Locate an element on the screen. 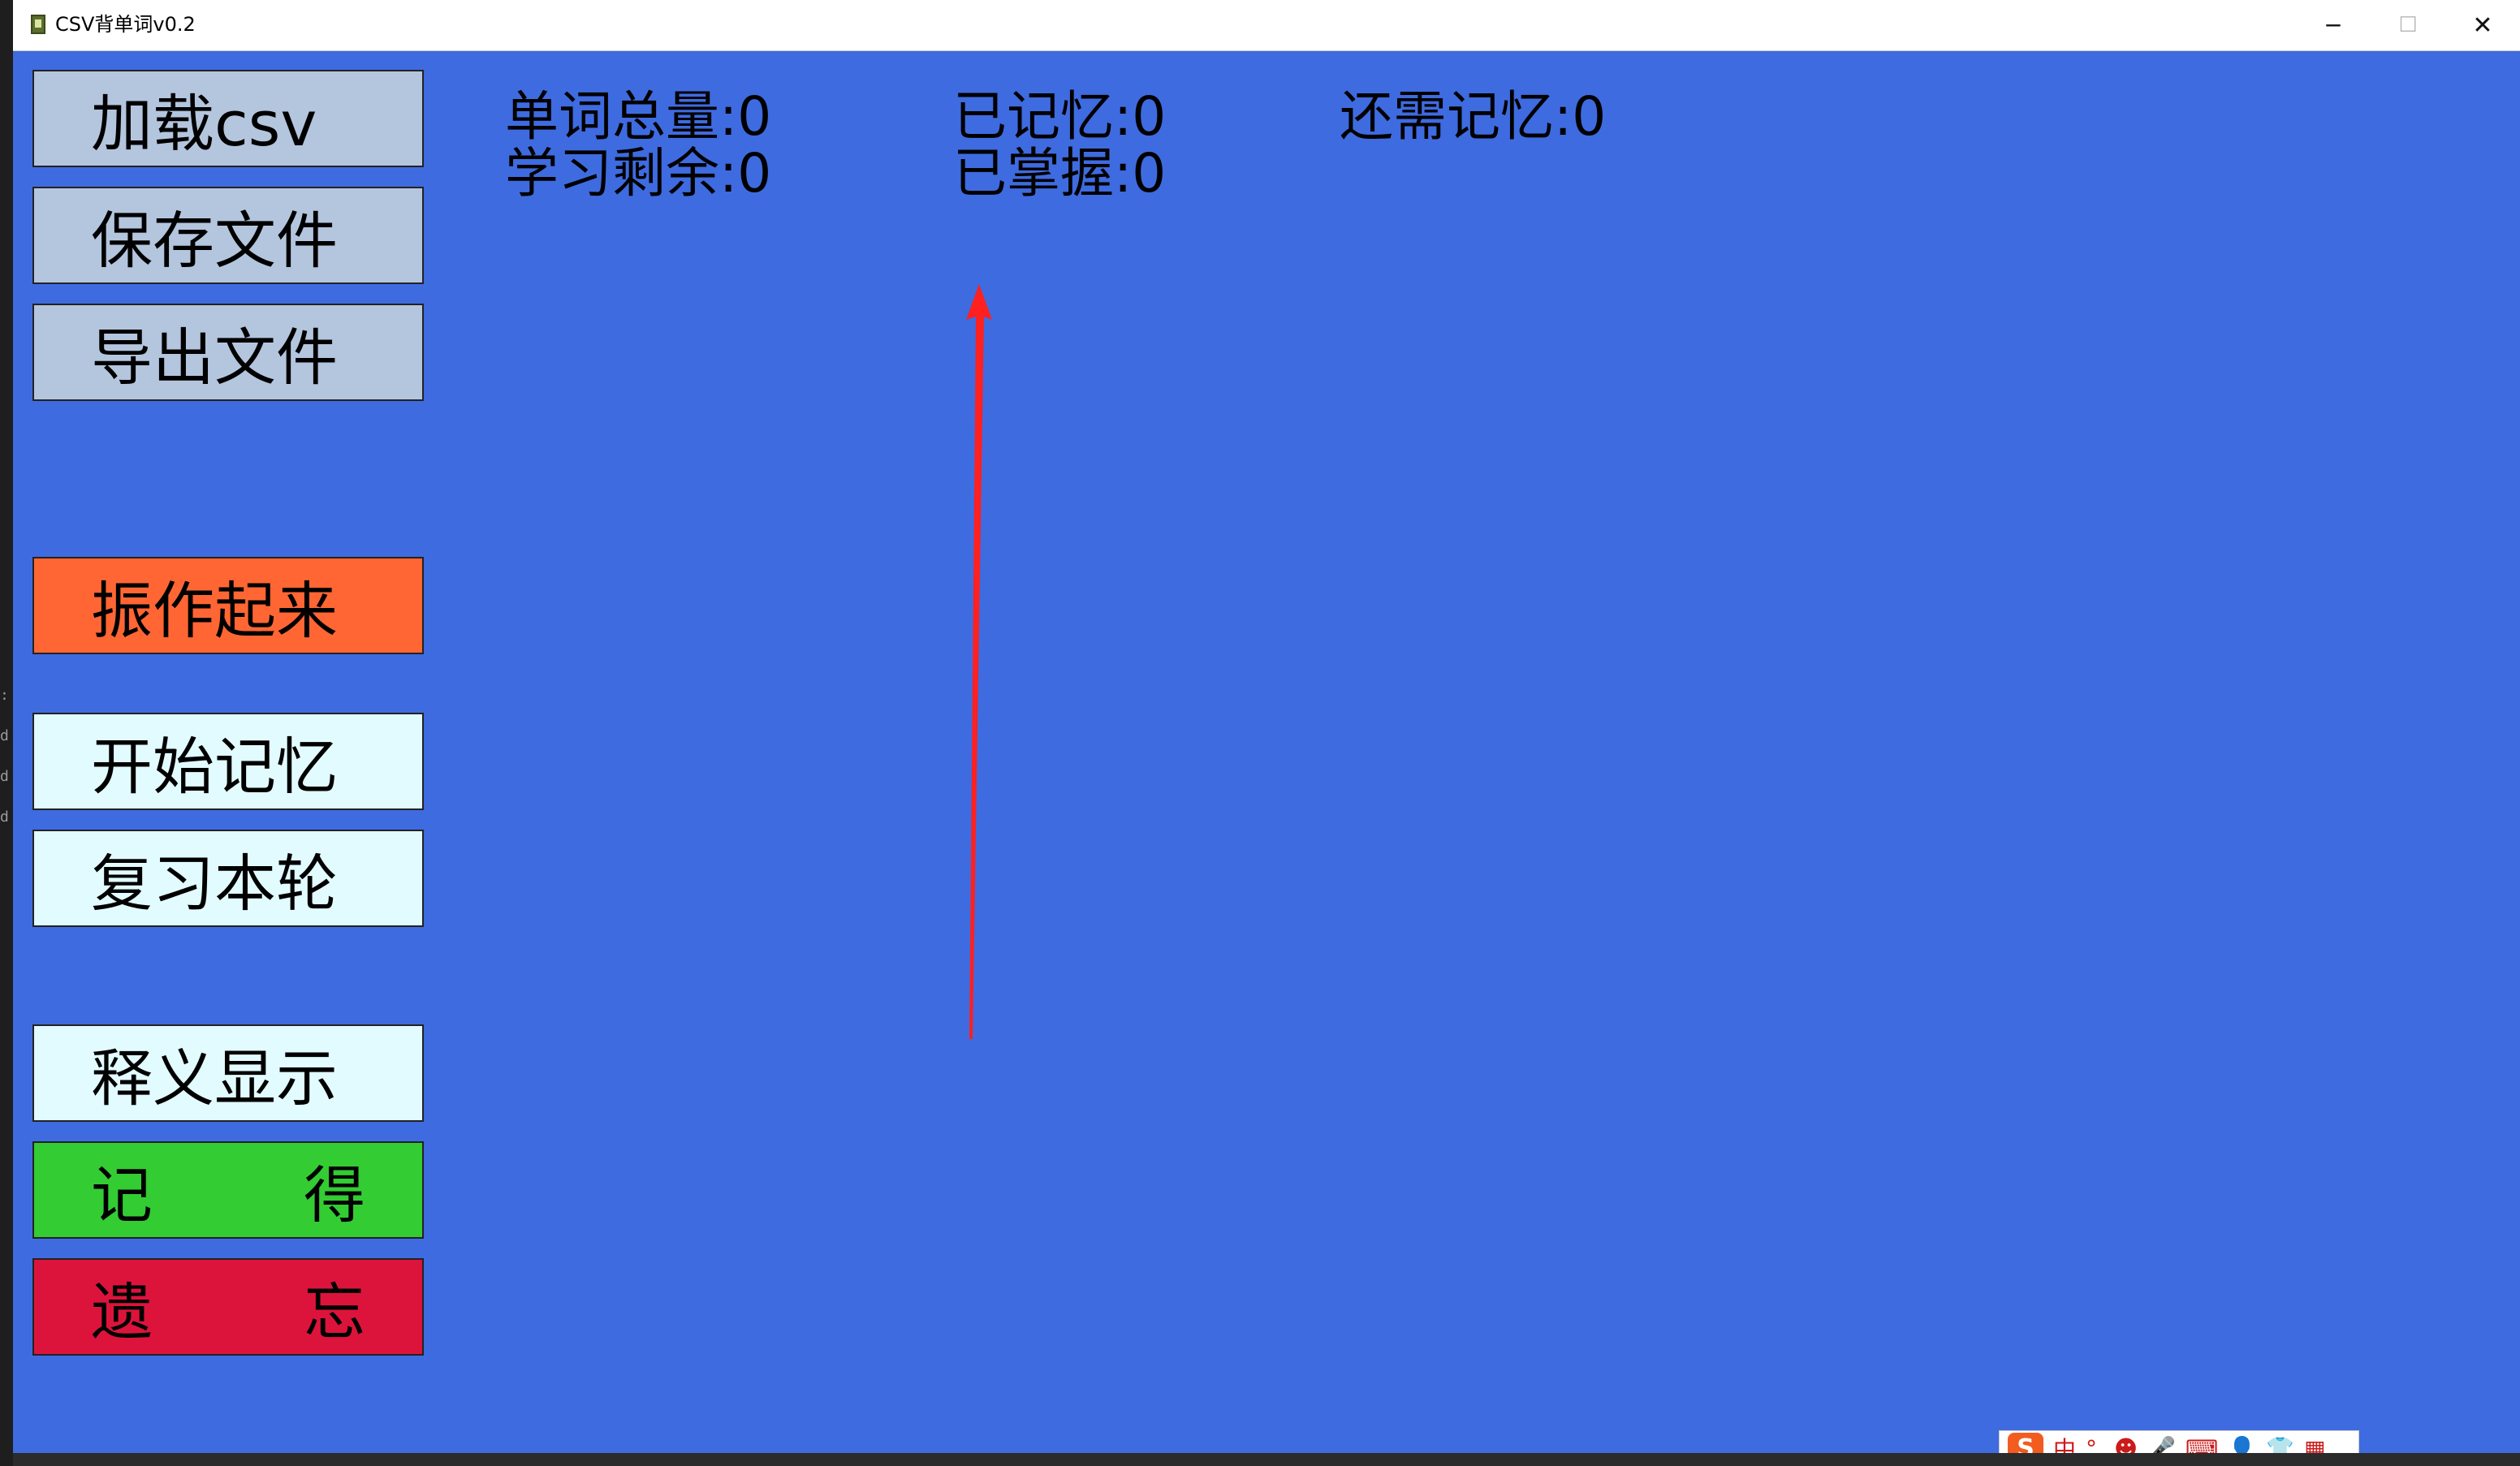 This screenshot has width=2520, height=1466. forget-label-left: 遗 is located at coordinates (122, 1312).